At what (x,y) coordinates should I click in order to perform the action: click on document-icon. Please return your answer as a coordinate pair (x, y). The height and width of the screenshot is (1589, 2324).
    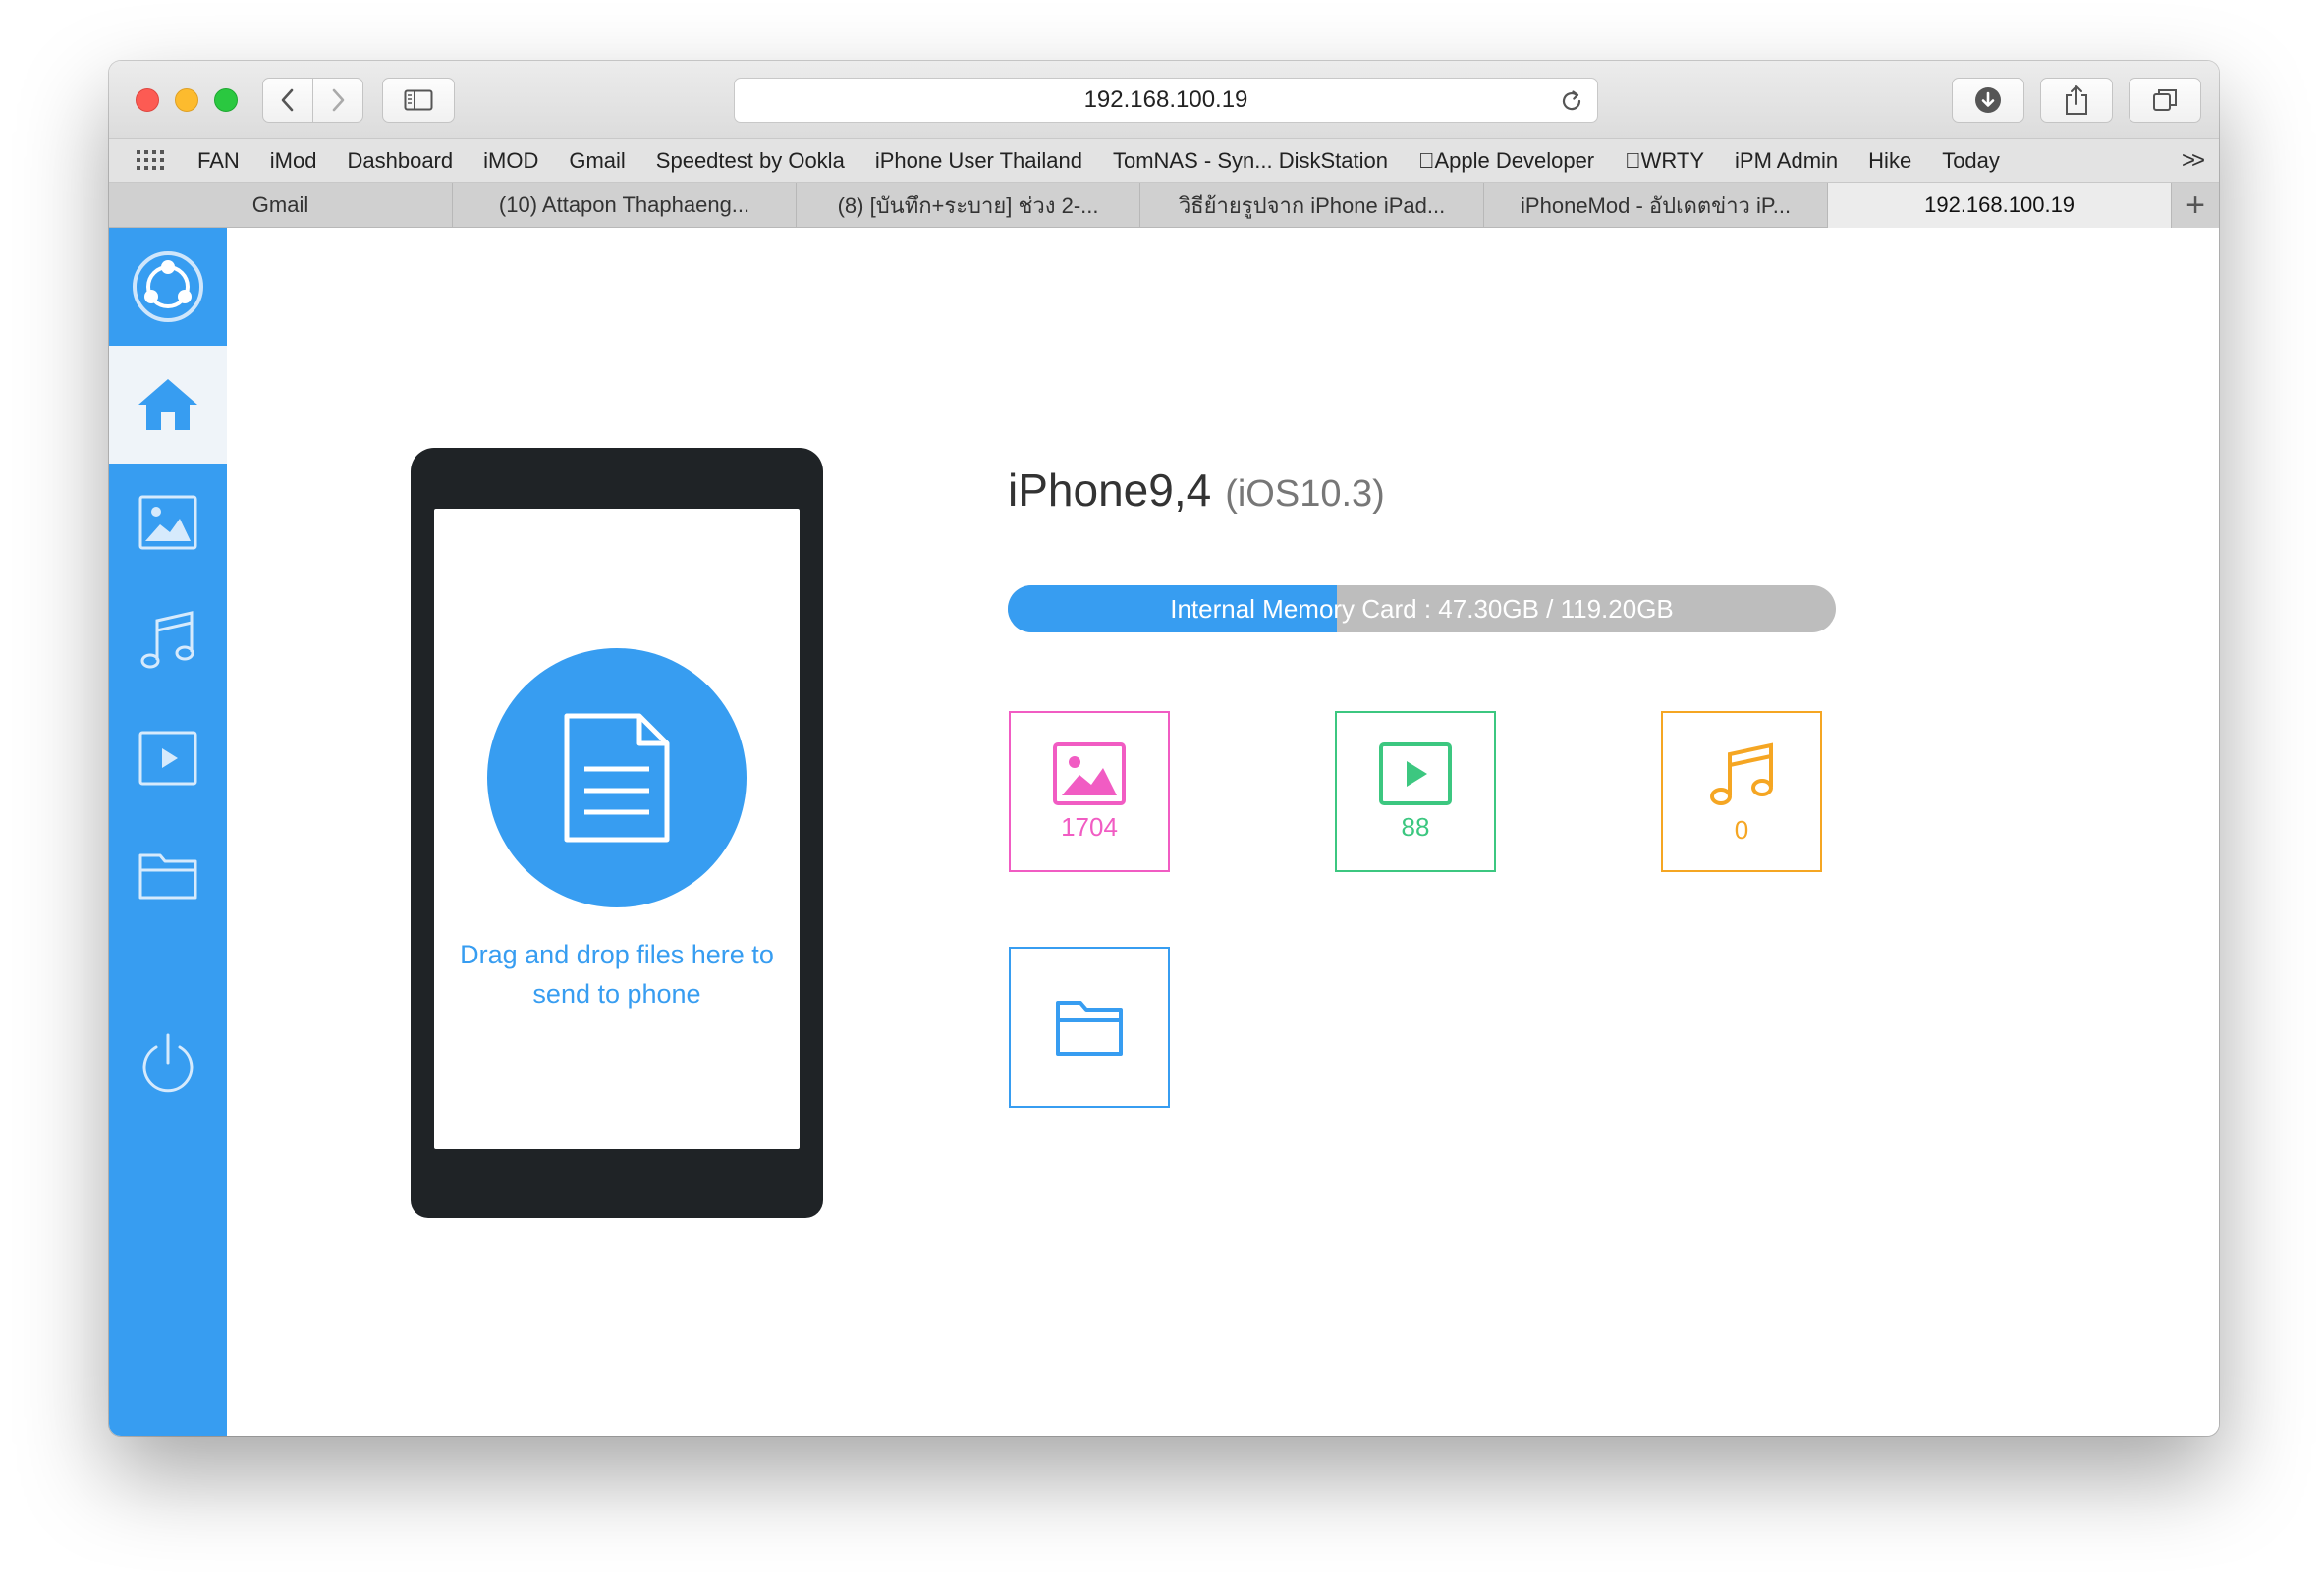
    Looking at the image, I should click on (617, 778).